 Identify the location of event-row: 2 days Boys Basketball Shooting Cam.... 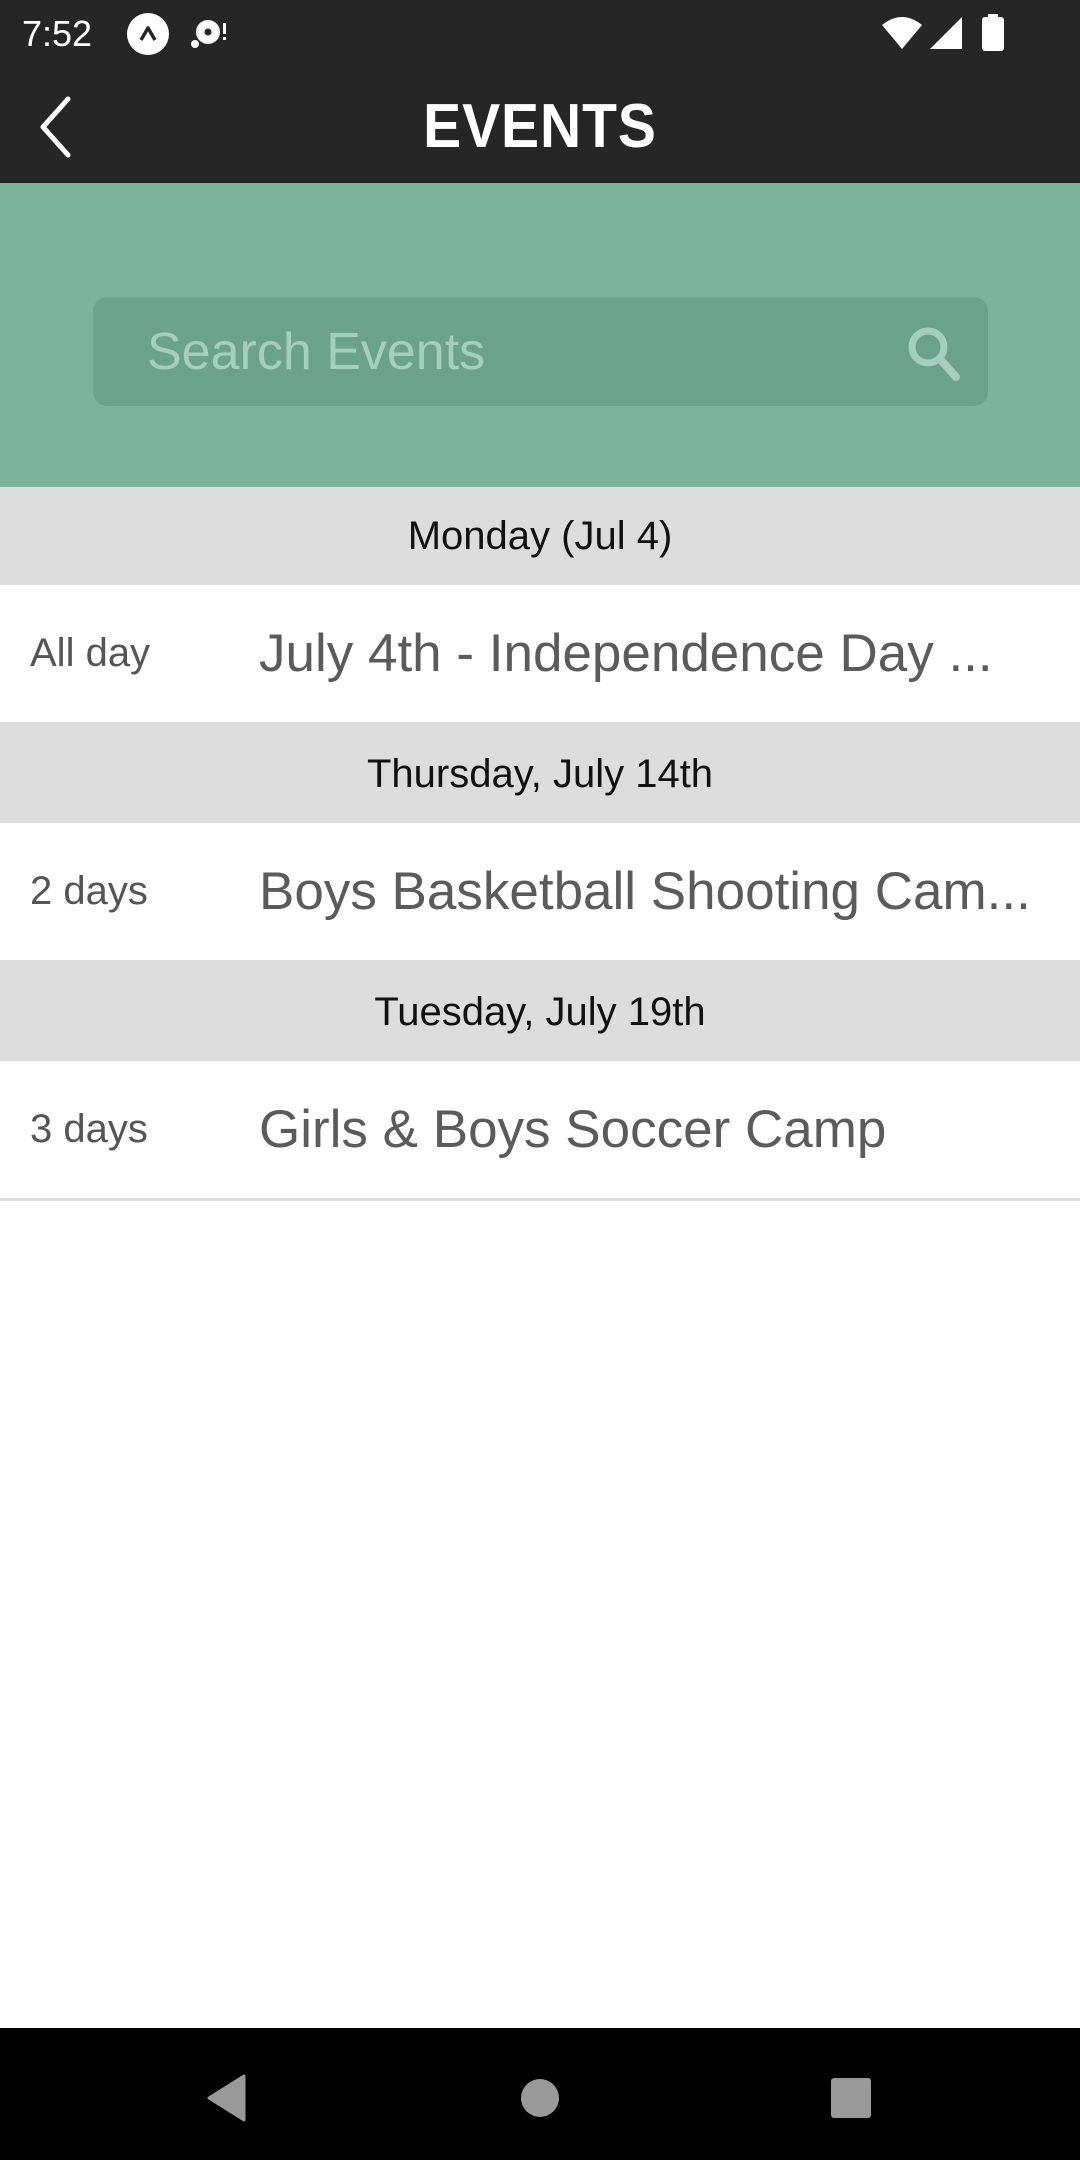
(540, 893).